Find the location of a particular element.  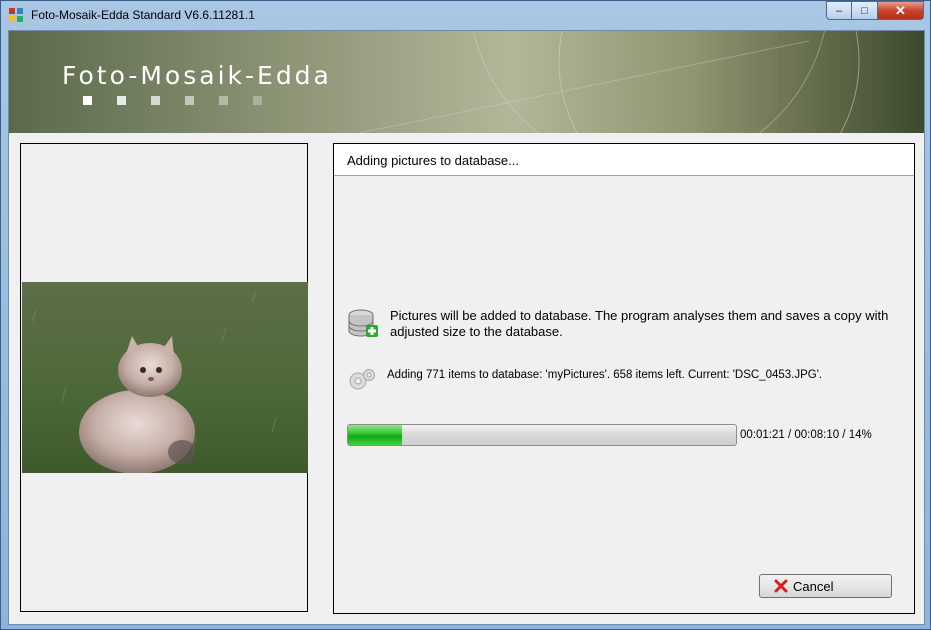

database-add-icon is located at coordinates (363, 323).